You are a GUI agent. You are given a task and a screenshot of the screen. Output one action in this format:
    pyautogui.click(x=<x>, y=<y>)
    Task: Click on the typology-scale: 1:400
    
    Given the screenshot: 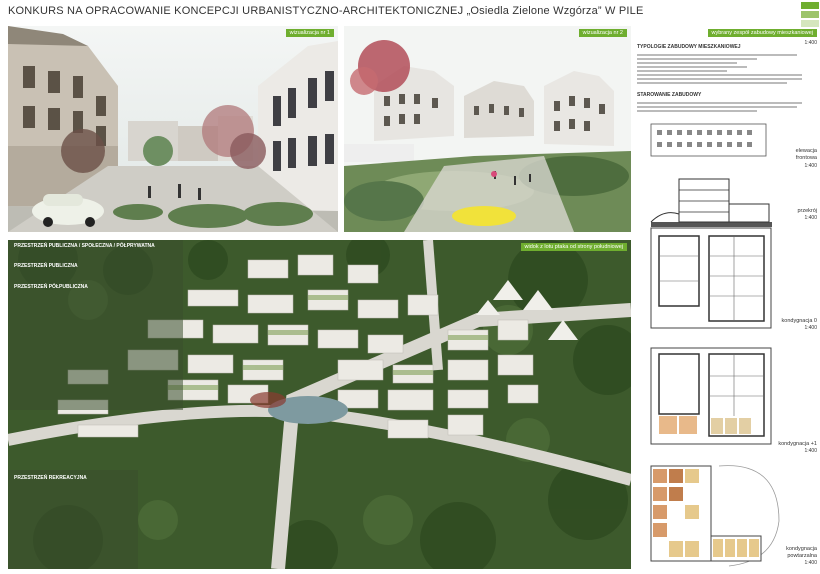 What is the action you would take?
    pyautogui.click(x=810, y=43)
    